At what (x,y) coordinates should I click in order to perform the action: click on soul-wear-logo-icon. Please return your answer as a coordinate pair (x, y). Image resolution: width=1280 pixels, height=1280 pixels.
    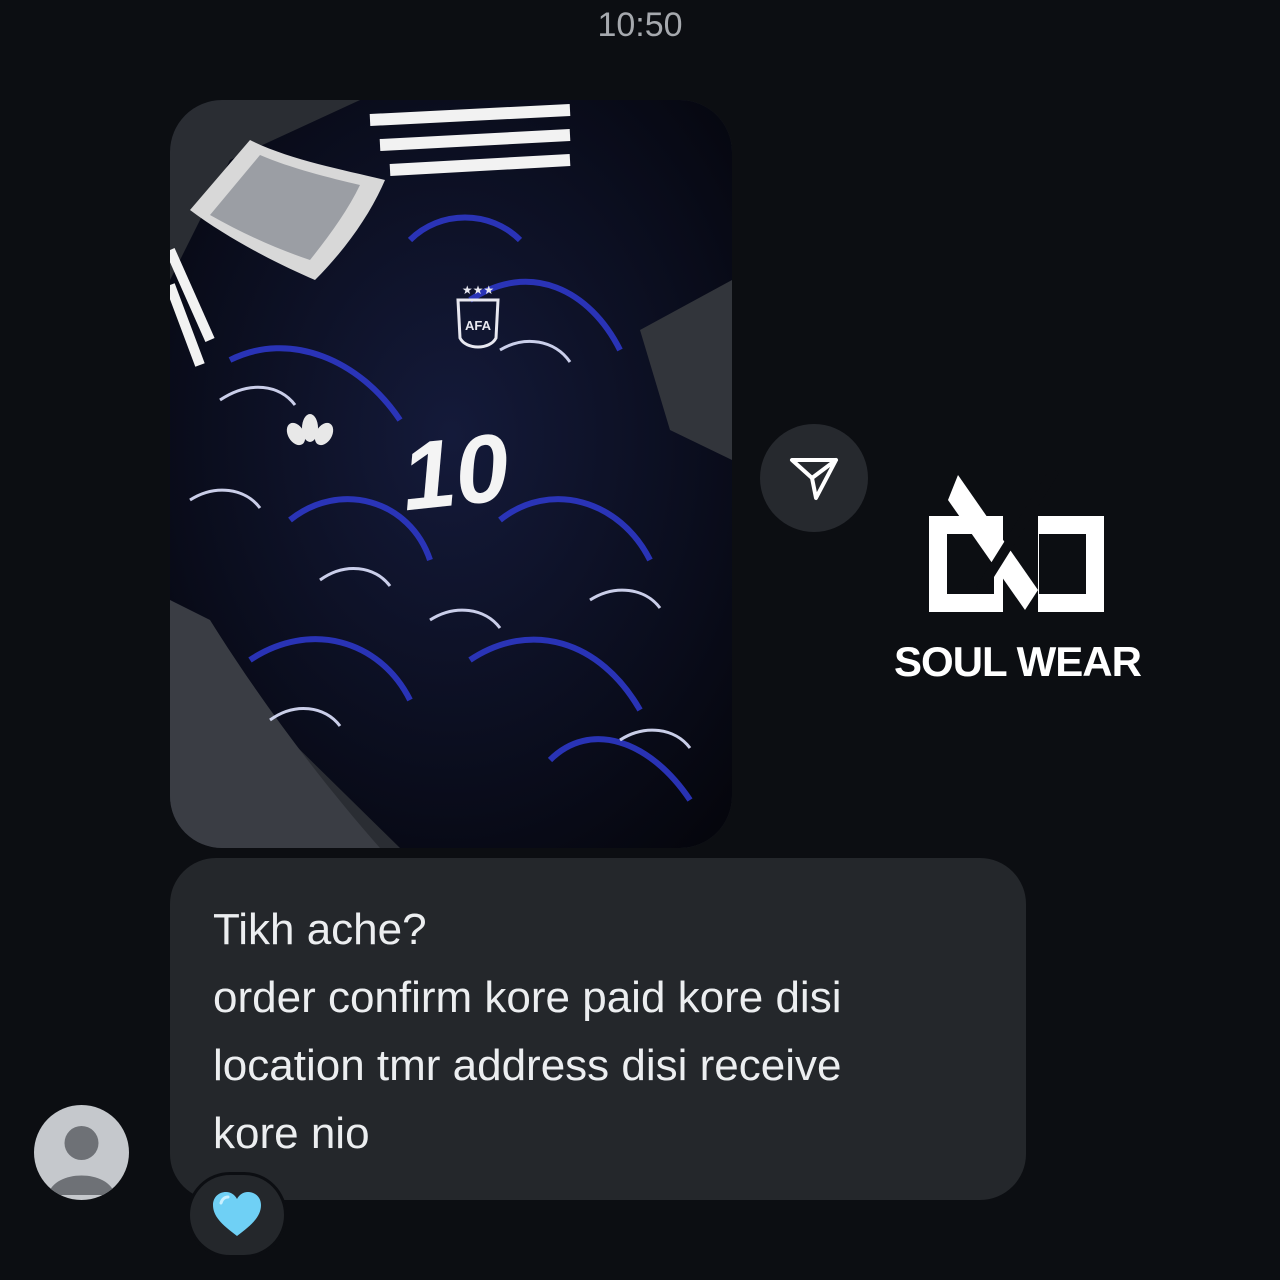
    Looking at the image, I should click on (1016, 543).